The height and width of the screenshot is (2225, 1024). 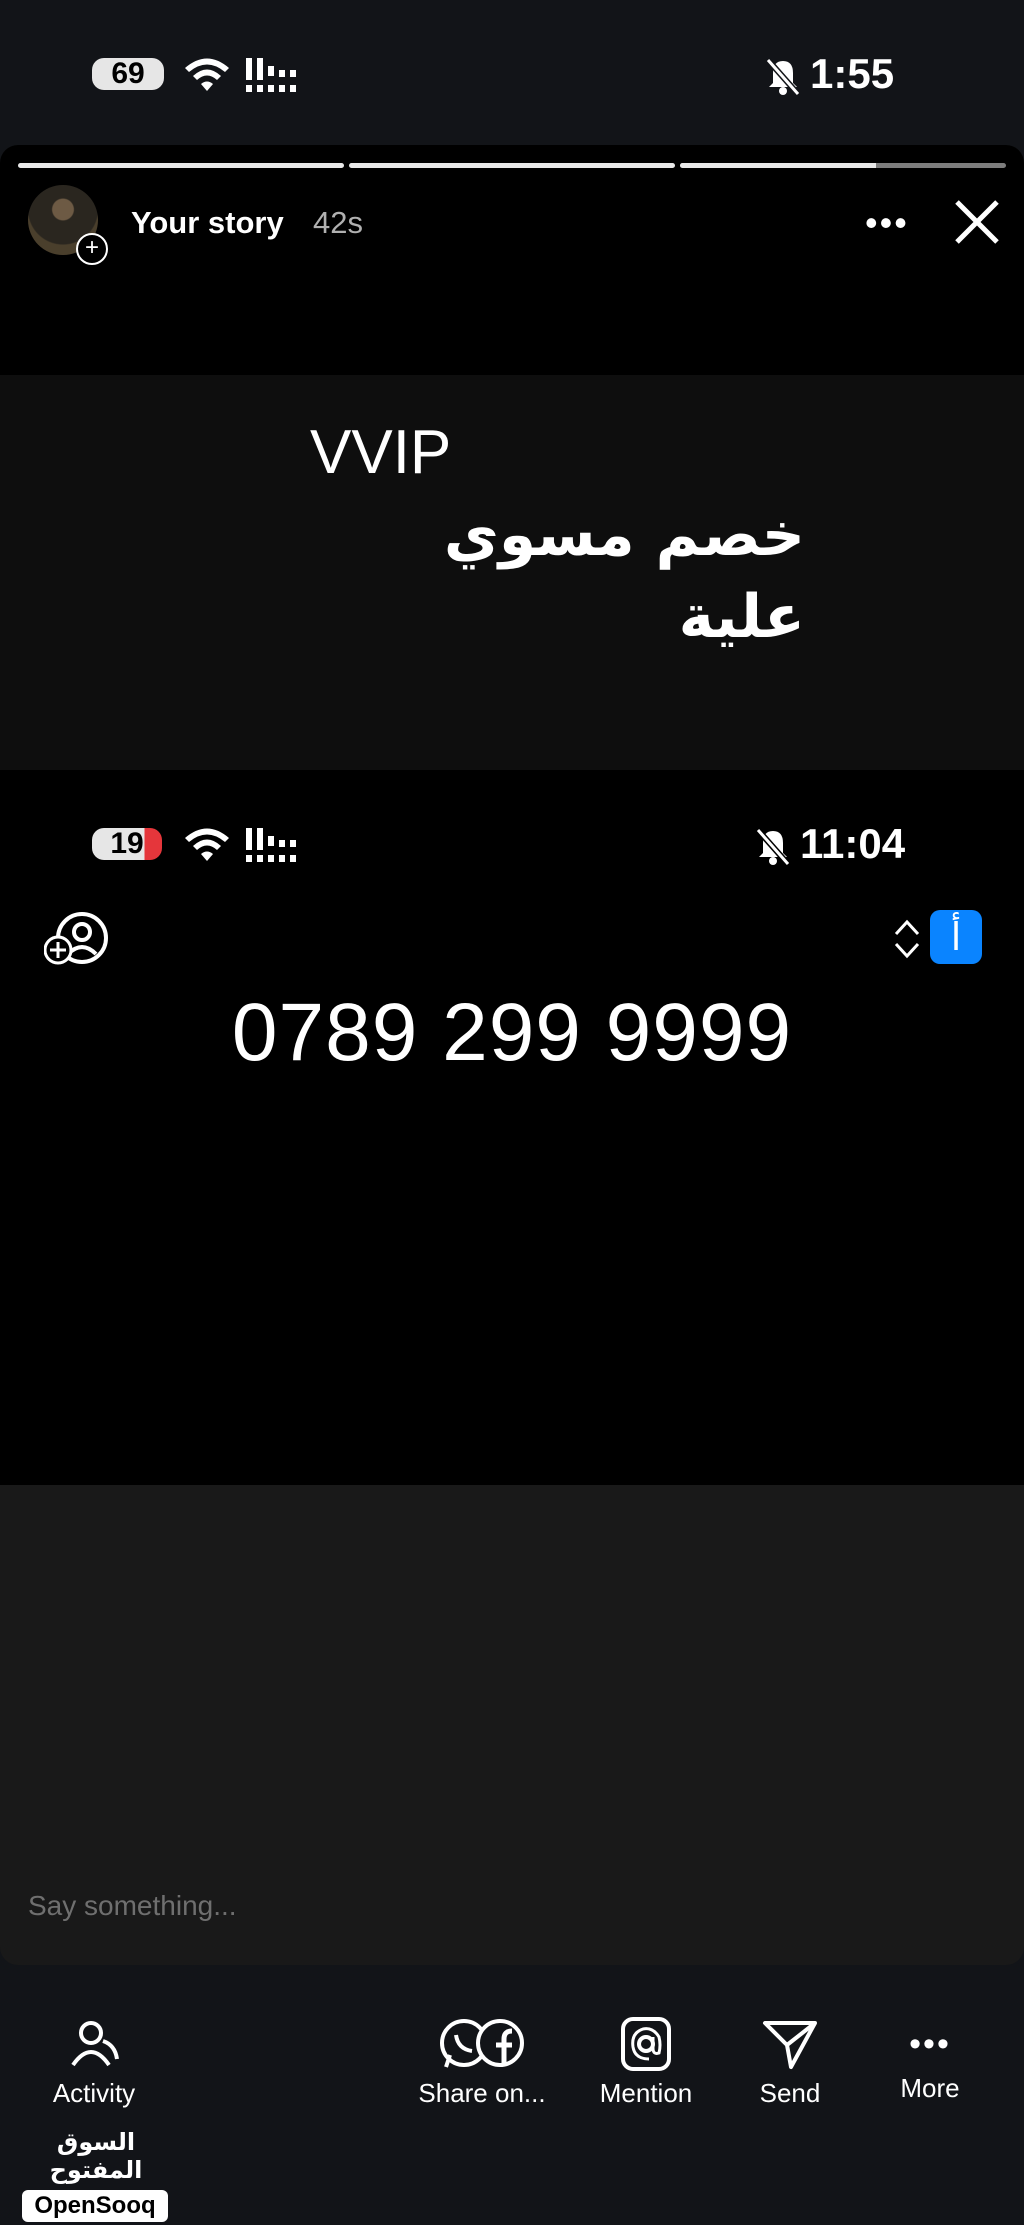 What do you see at coordinates (977, 222) in the screenshot?
I see `close-icon` at bounding box center [977, 222].